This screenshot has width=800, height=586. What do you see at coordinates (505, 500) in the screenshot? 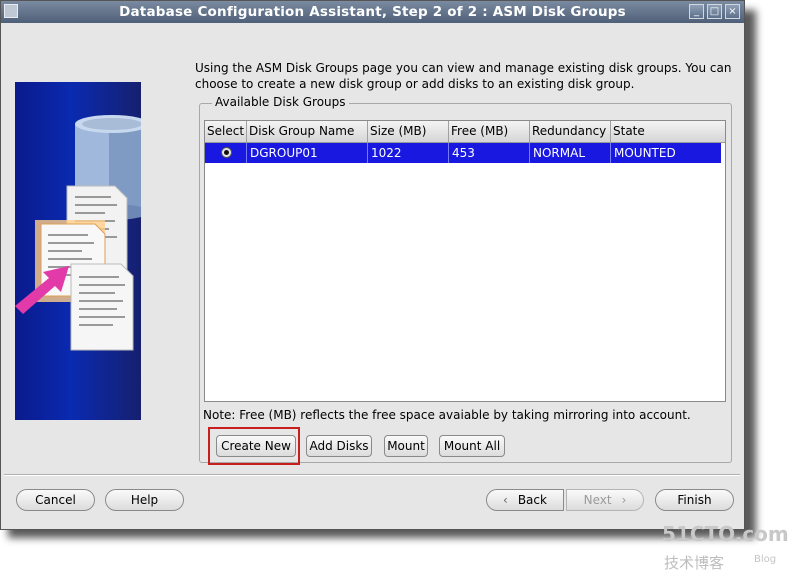
I see `chevron-left-icon: ‹` at bounding box center [505, 500].